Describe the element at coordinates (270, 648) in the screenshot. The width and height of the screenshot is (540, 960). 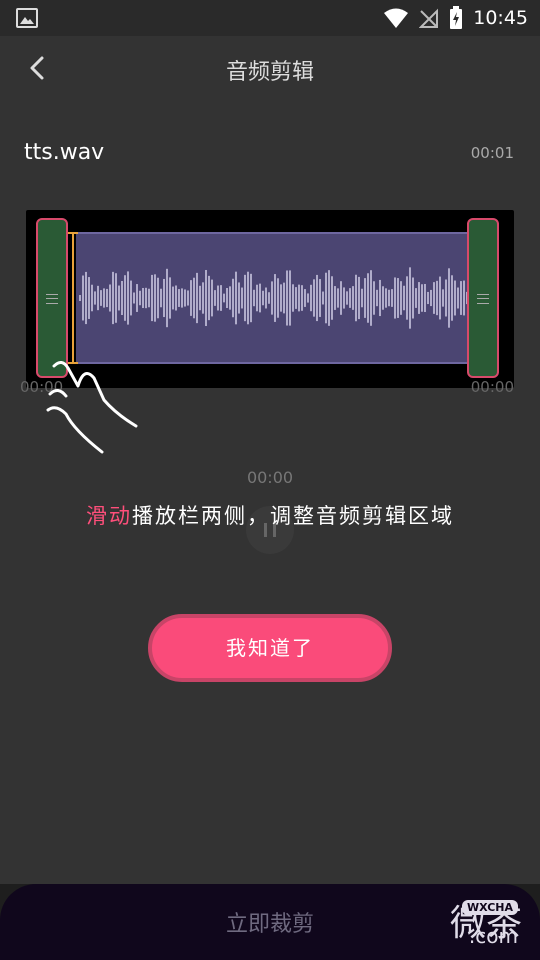
I see `got-it-button: 我知道了` at that location.